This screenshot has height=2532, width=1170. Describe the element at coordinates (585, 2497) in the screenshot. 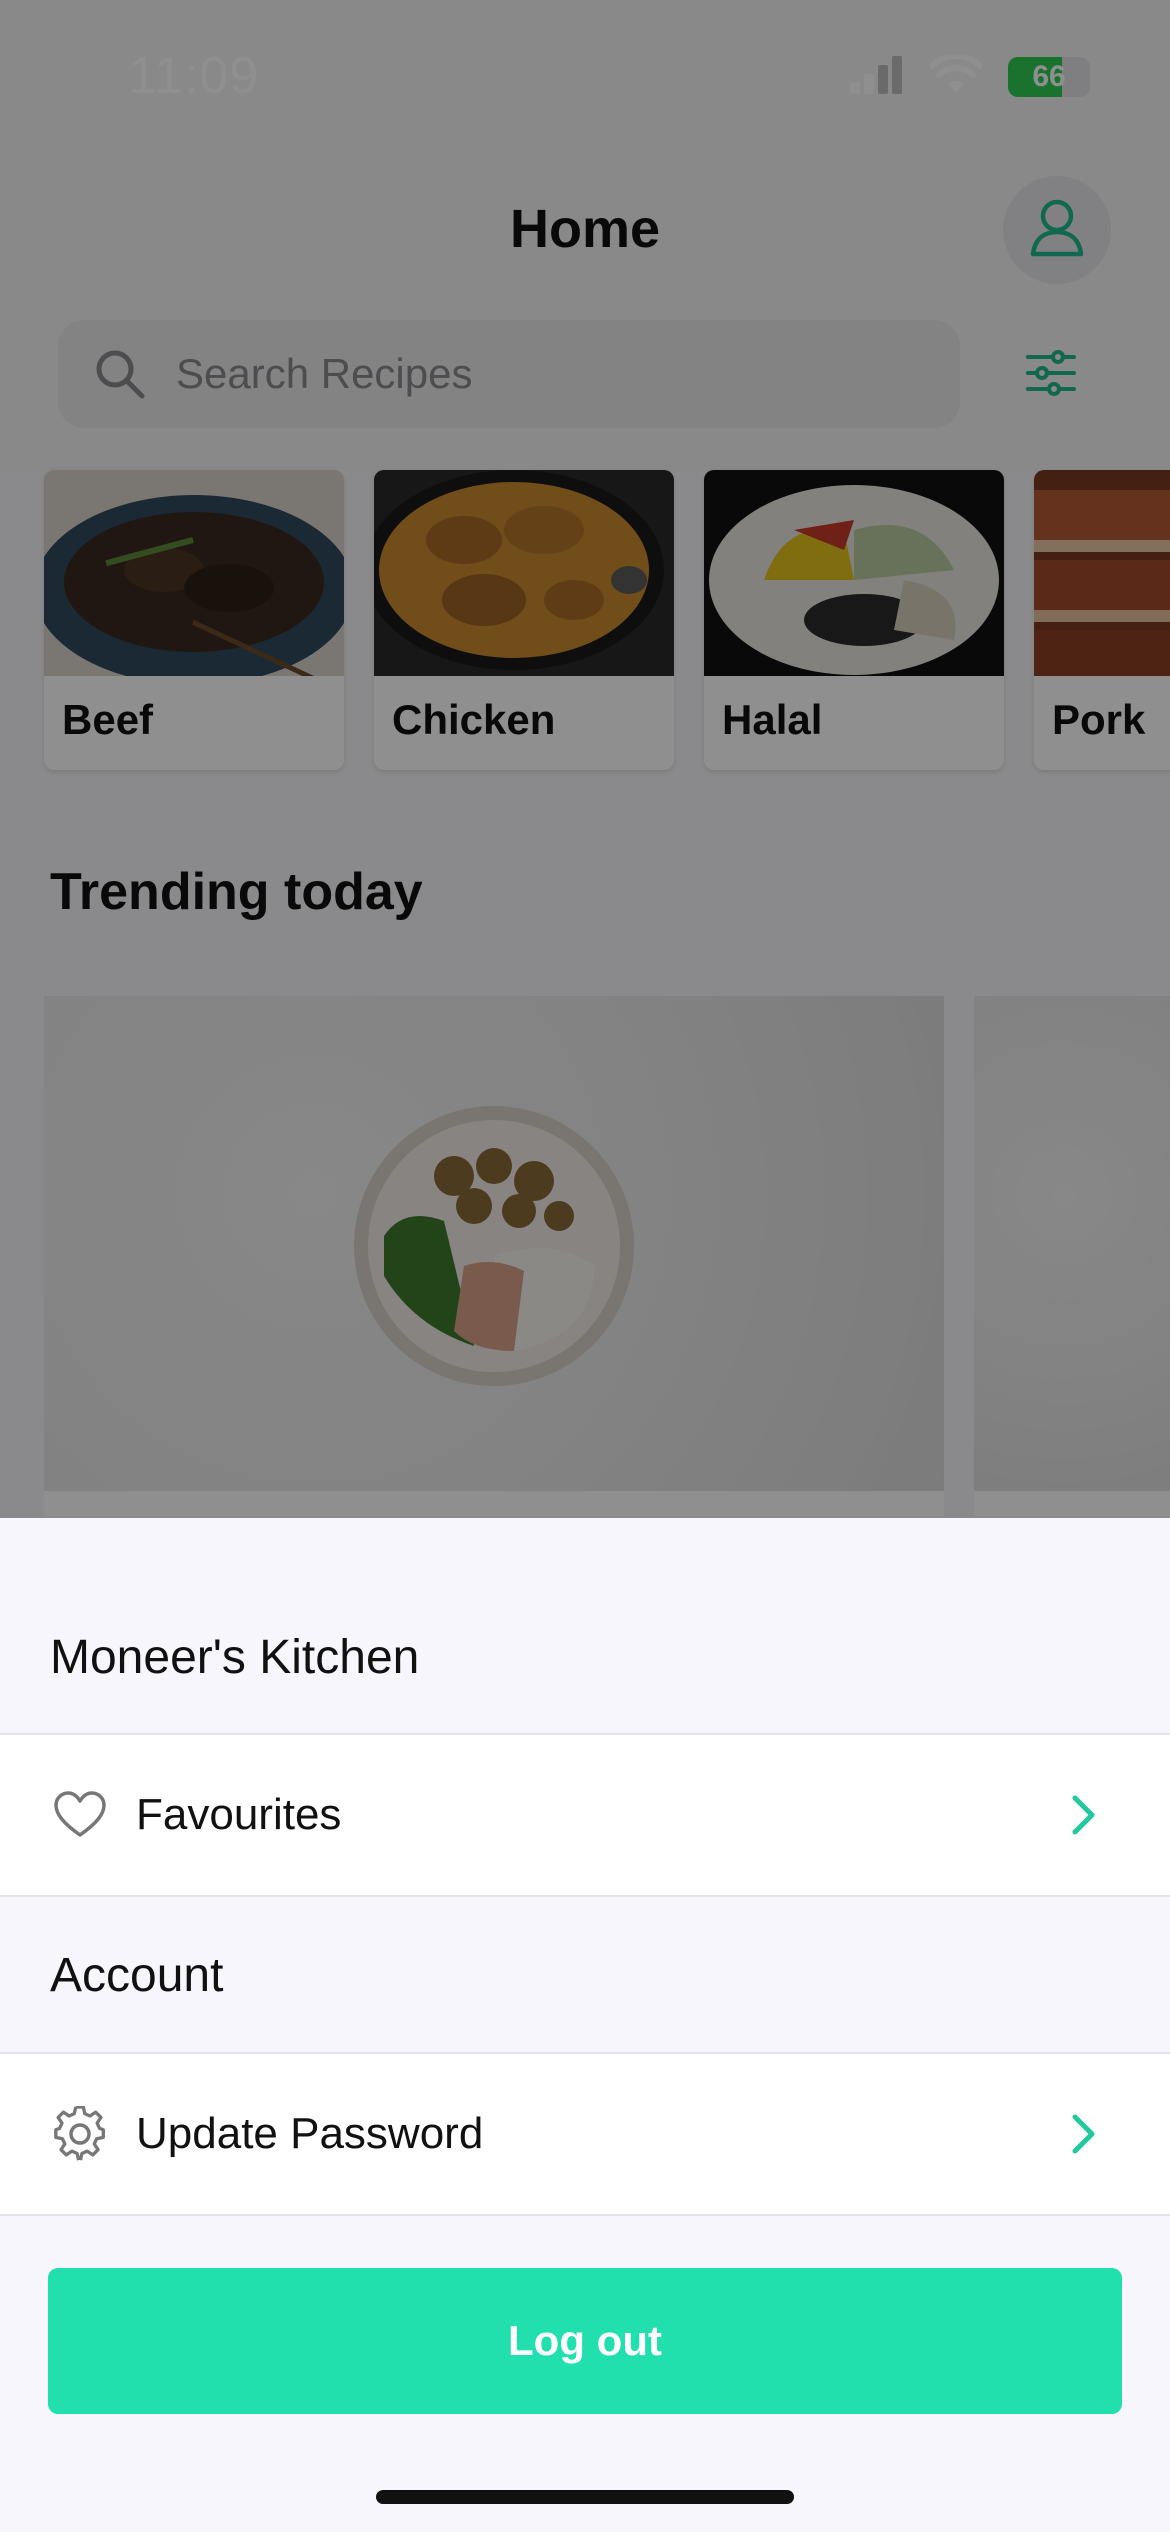

I see `home-indicator` at that location.